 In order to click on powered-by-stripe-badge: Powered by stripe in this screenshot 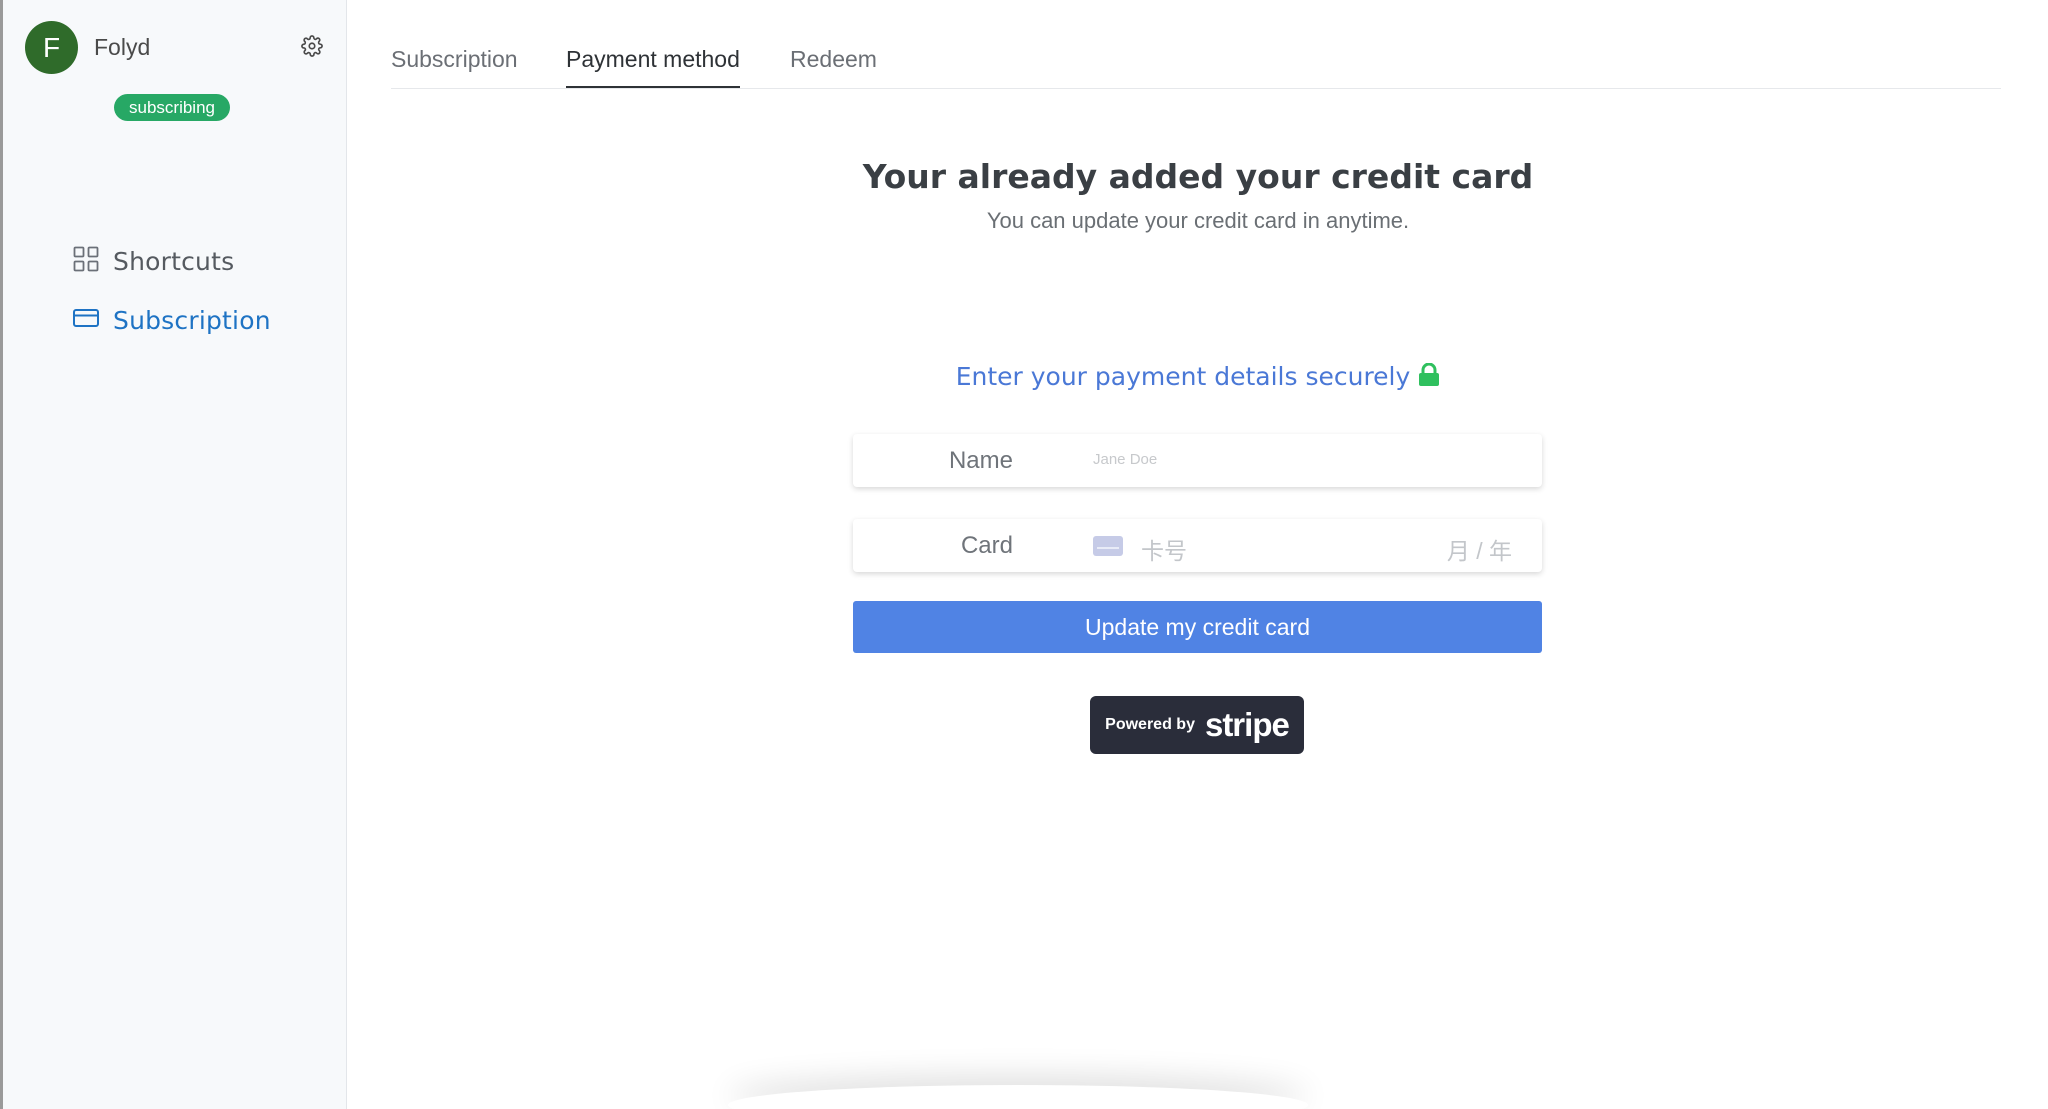, I will do `click(1197, 725)`.